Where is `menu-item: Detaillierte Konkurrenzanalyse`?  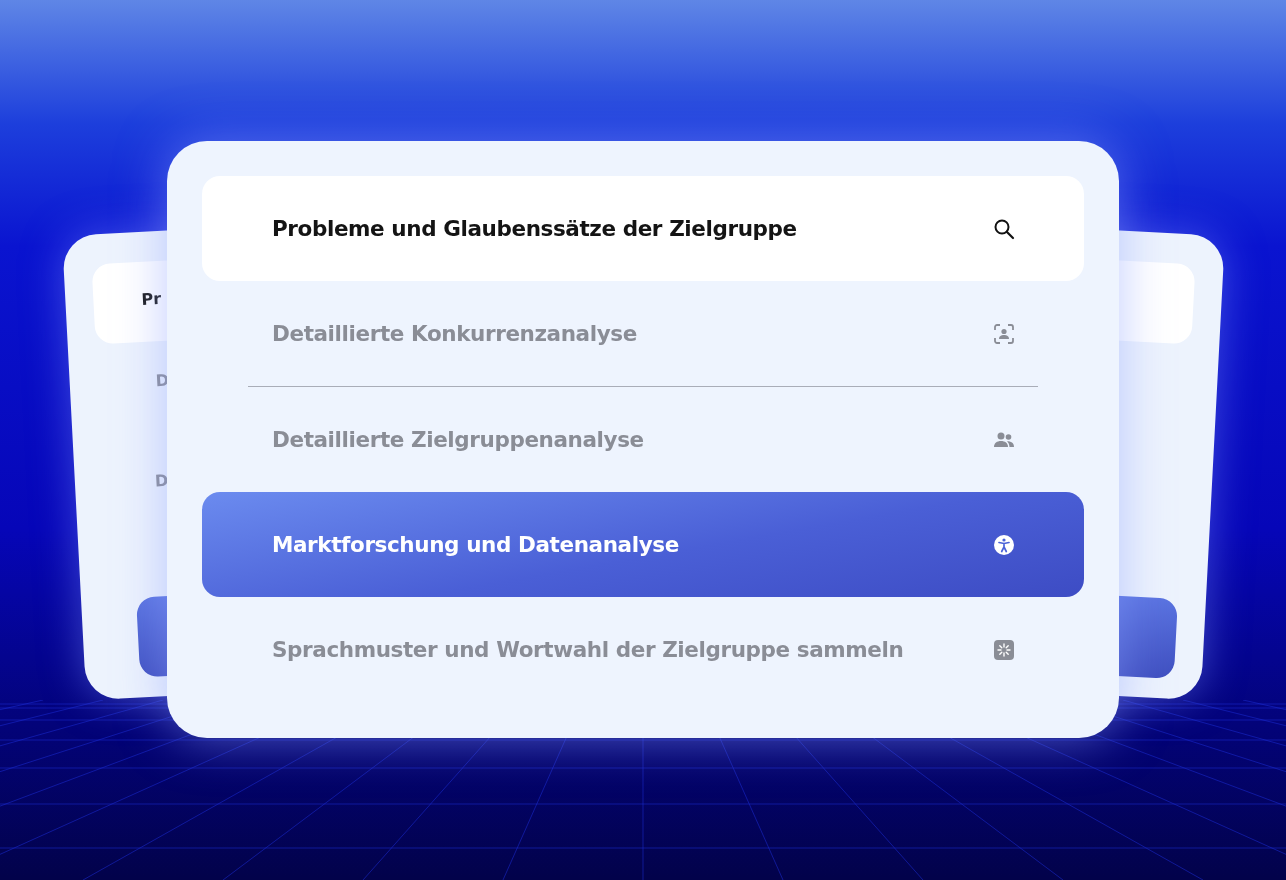
menu-item: Detaillierte Konkurrenzanalyse is located at coordinates (643, 333).